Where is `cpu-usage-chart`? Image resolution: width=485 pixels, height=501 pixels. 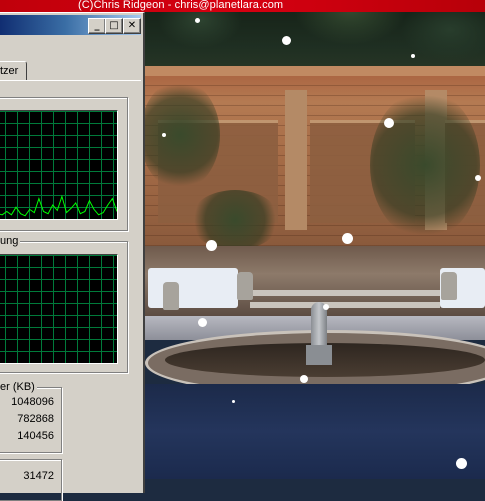 cpu-usage-chart is located at coordinates (58, 205).